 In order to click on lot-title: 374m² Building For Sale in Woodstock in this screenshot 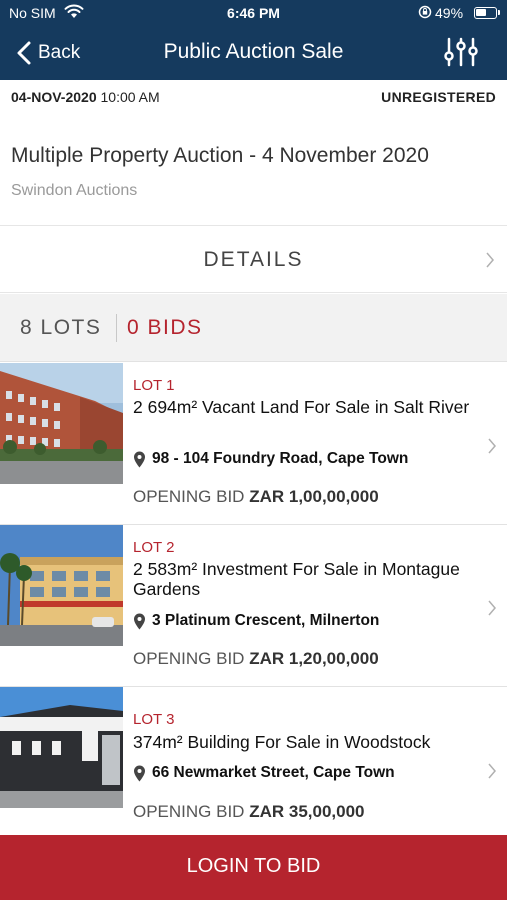, I will do `click(282, 742)`.